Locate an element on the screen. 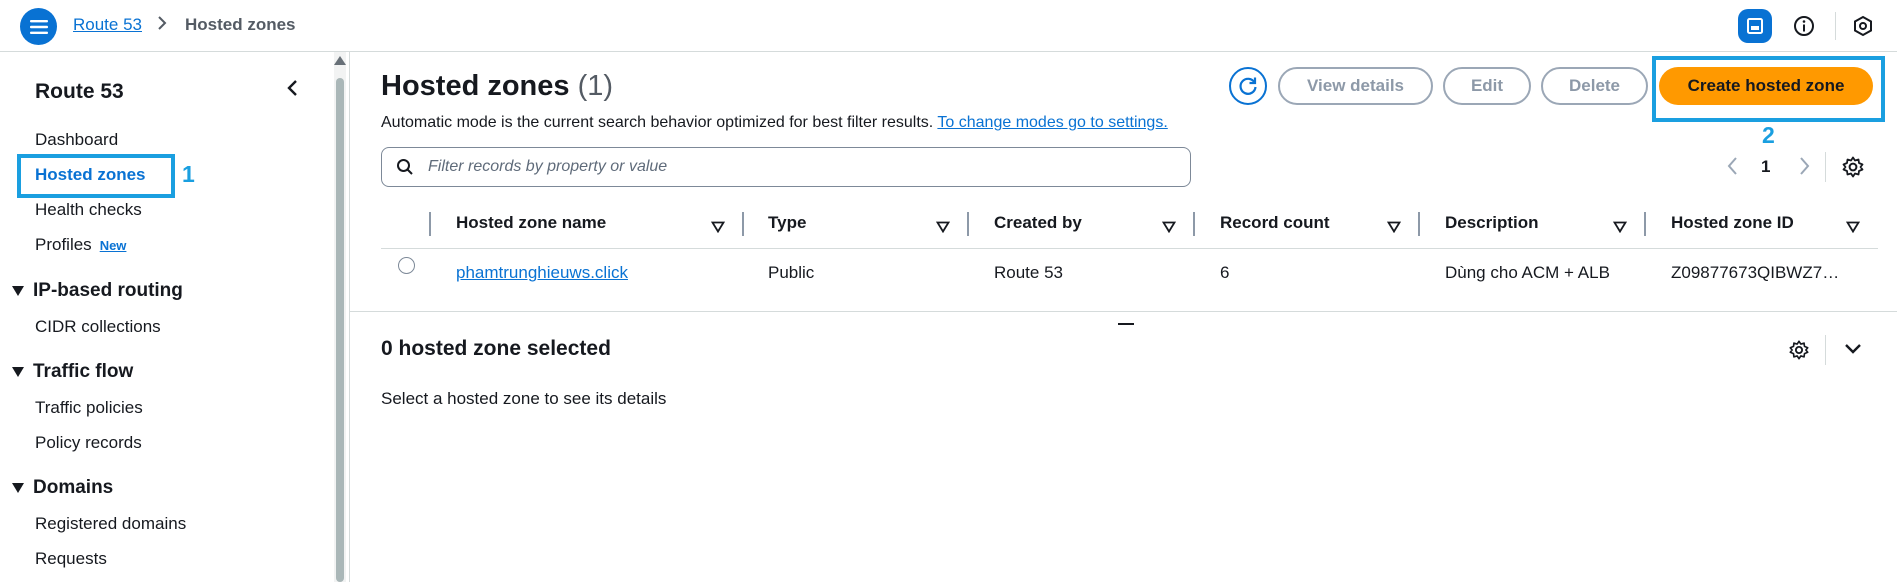 Image resolution: width=1897 pixels, height=582 pixels. search-icon is located at coordinates (405, 167).